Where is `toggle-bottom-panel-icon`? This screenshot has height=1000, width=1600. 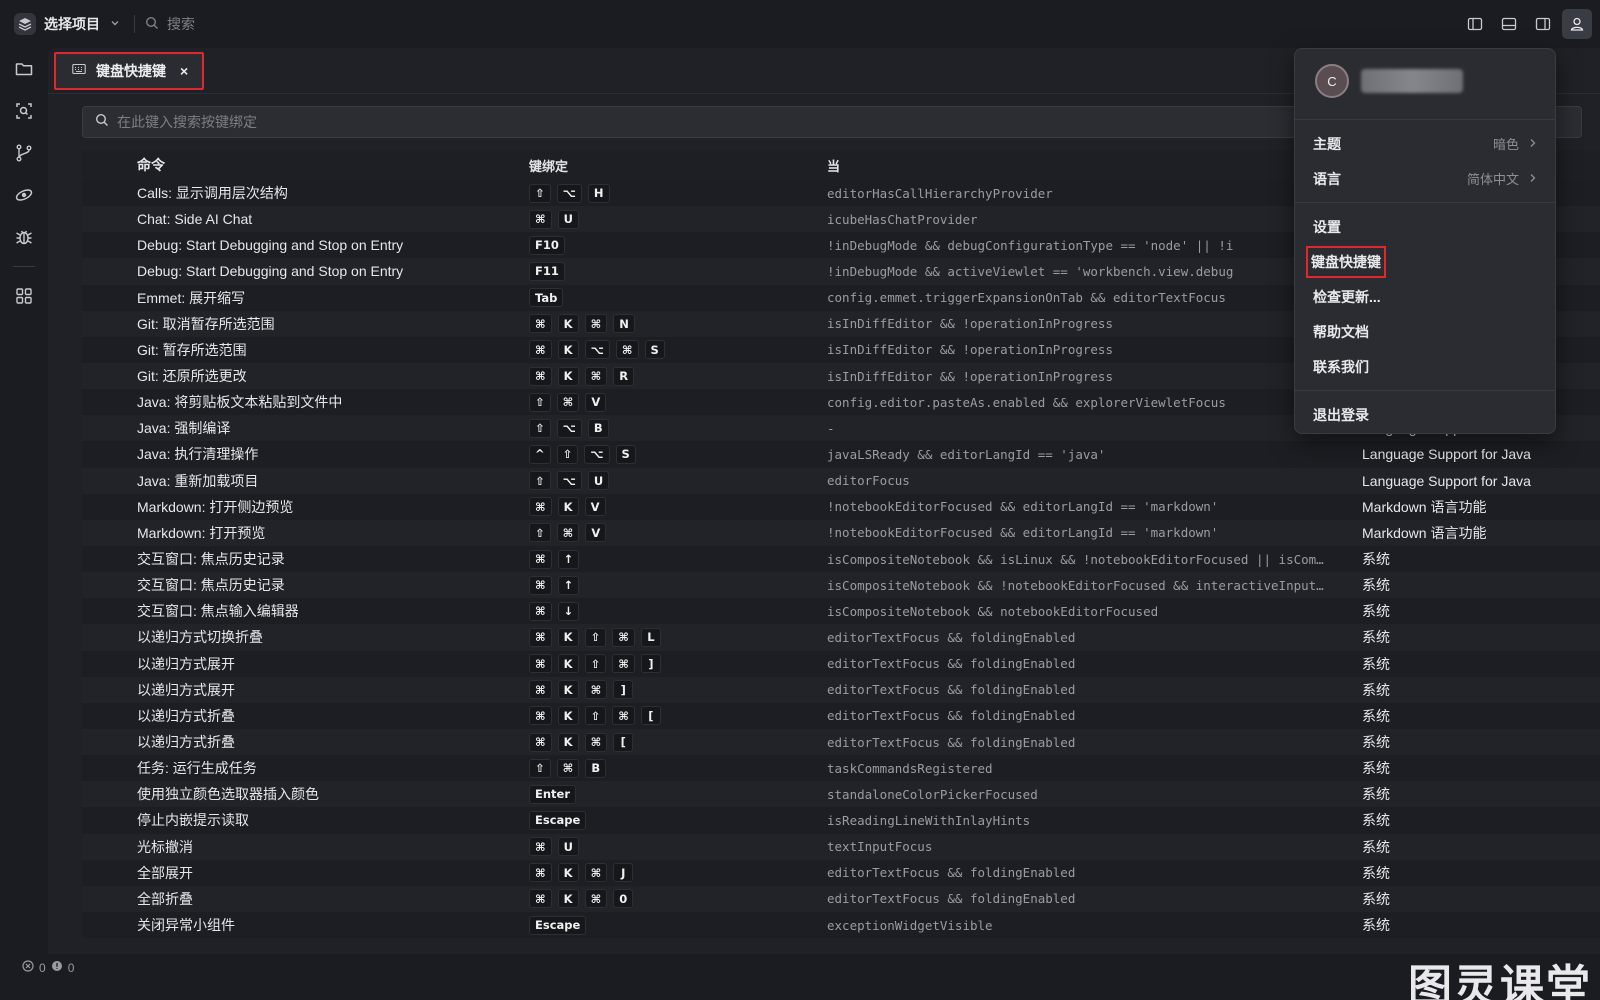 toggle-bottom-panel-icon is located at coordinates (1509, 24).